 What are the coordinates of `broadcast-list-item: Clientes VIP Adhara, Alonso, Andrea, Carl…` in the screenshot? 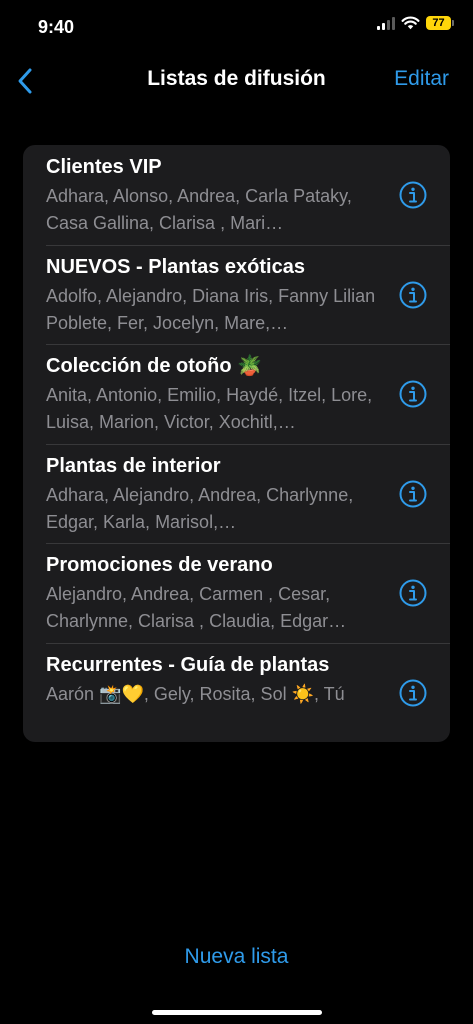 It's located at (236, 195).